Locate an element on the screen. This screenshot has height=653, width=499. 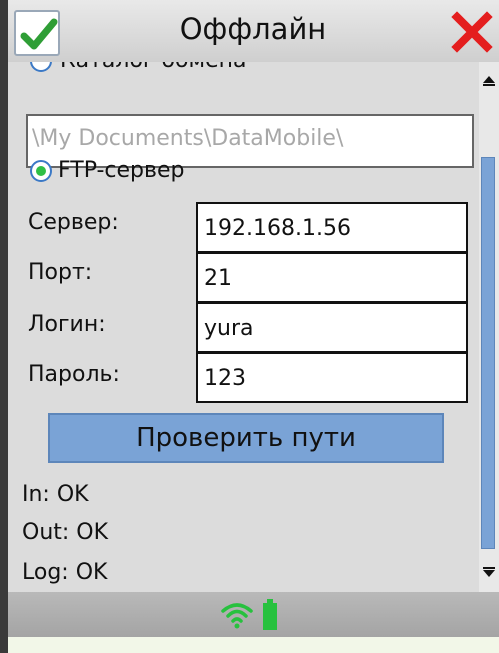
window-title: Оффлайн is located at coordinates (253, 29).